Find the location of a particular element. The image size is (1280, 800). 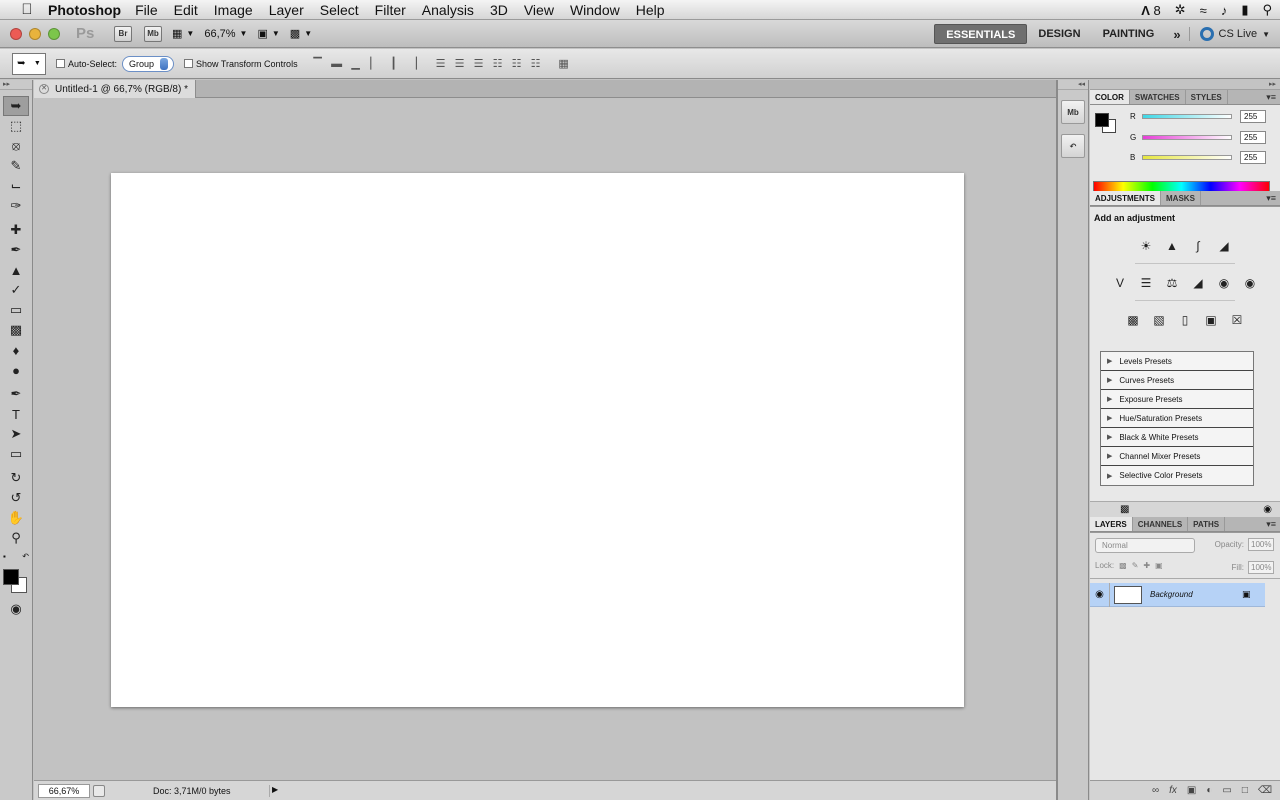

distribute-horizontal-centers-icon: ☷ is located at coordinates (517, 64).